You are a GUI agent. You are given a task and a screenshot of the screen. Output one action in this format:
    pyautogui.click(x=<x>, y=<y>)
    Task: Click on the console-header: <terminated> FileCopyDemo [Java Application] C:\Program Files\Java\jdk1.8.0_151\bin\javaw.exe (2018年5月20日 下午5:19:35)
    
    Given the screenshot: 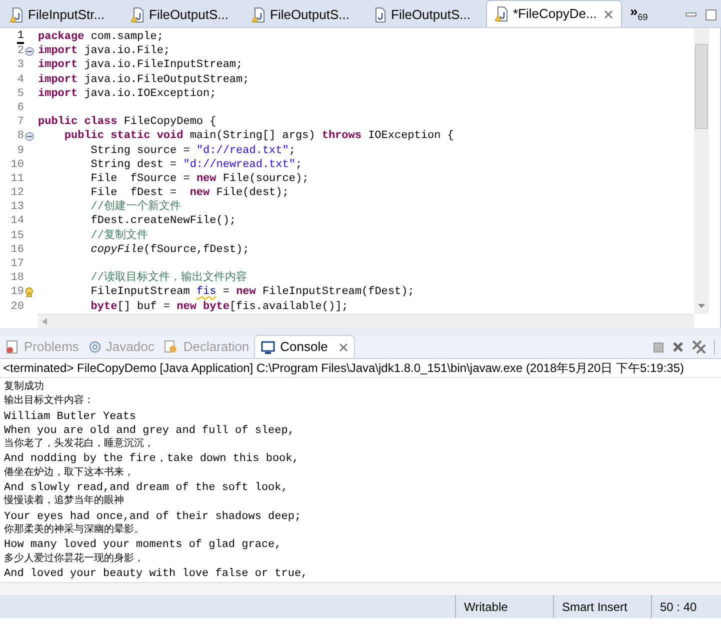 What is the action you would take?
    pyautogui.click(x=360, y=368)
    